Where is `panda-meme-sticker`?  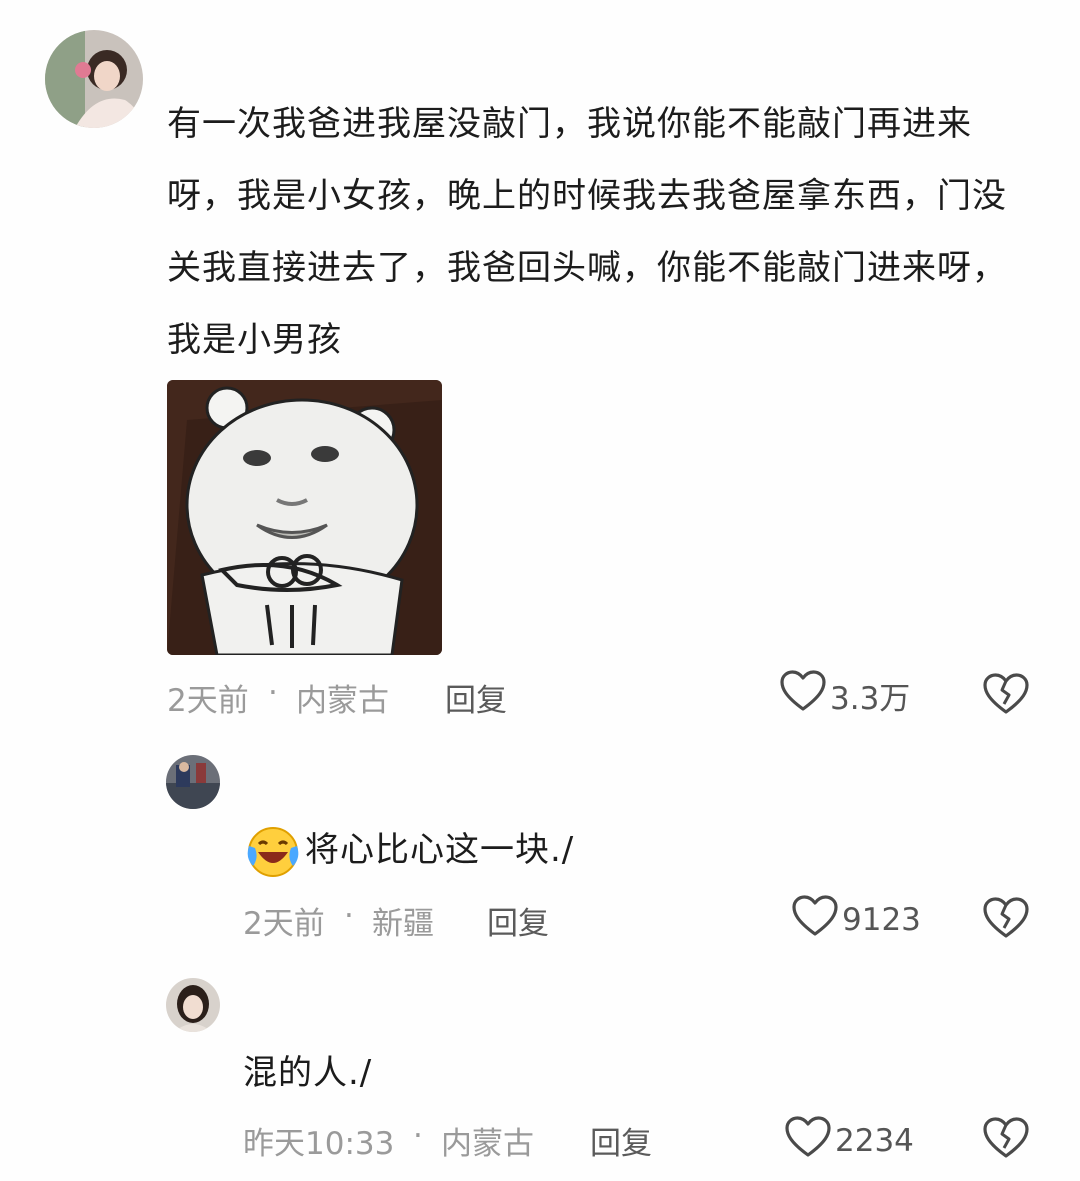
panda-meme-sticker is located at coordinates (304, 517).